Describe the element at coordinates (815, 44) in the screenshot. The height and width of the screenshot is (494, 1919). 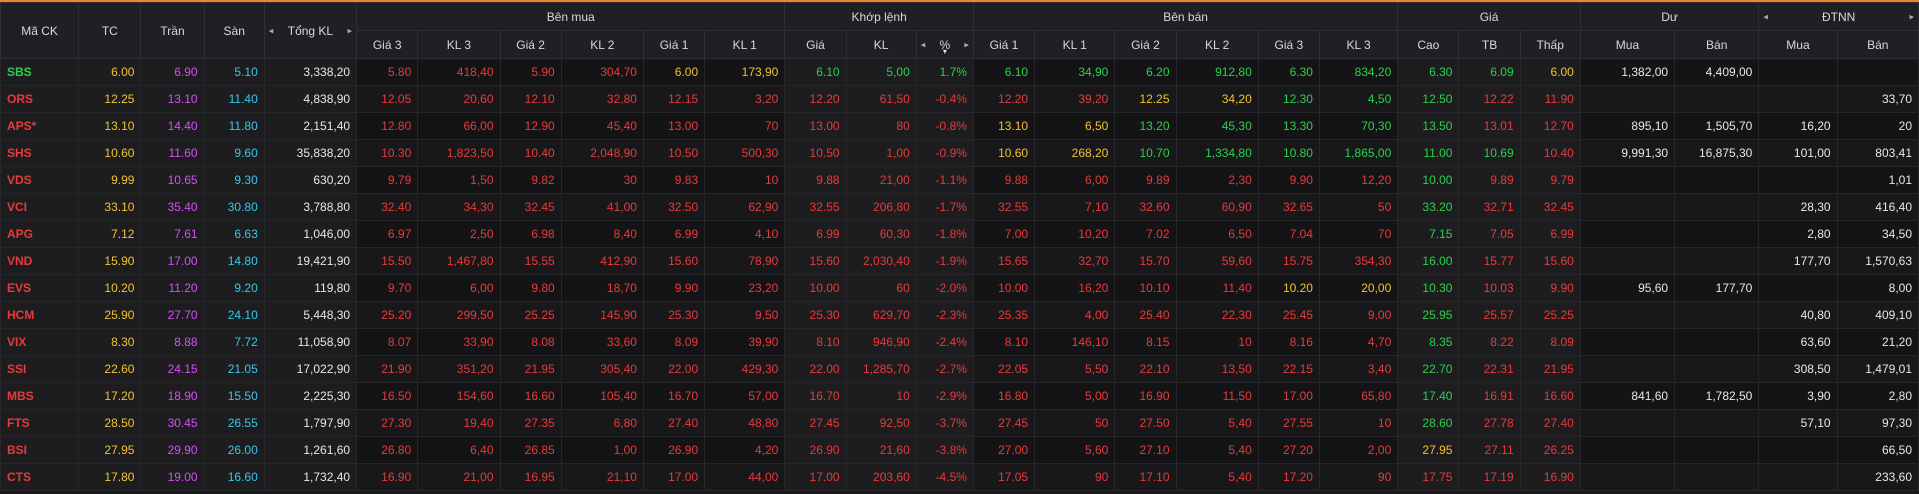
I see `col-match-price: Giá` at that location.